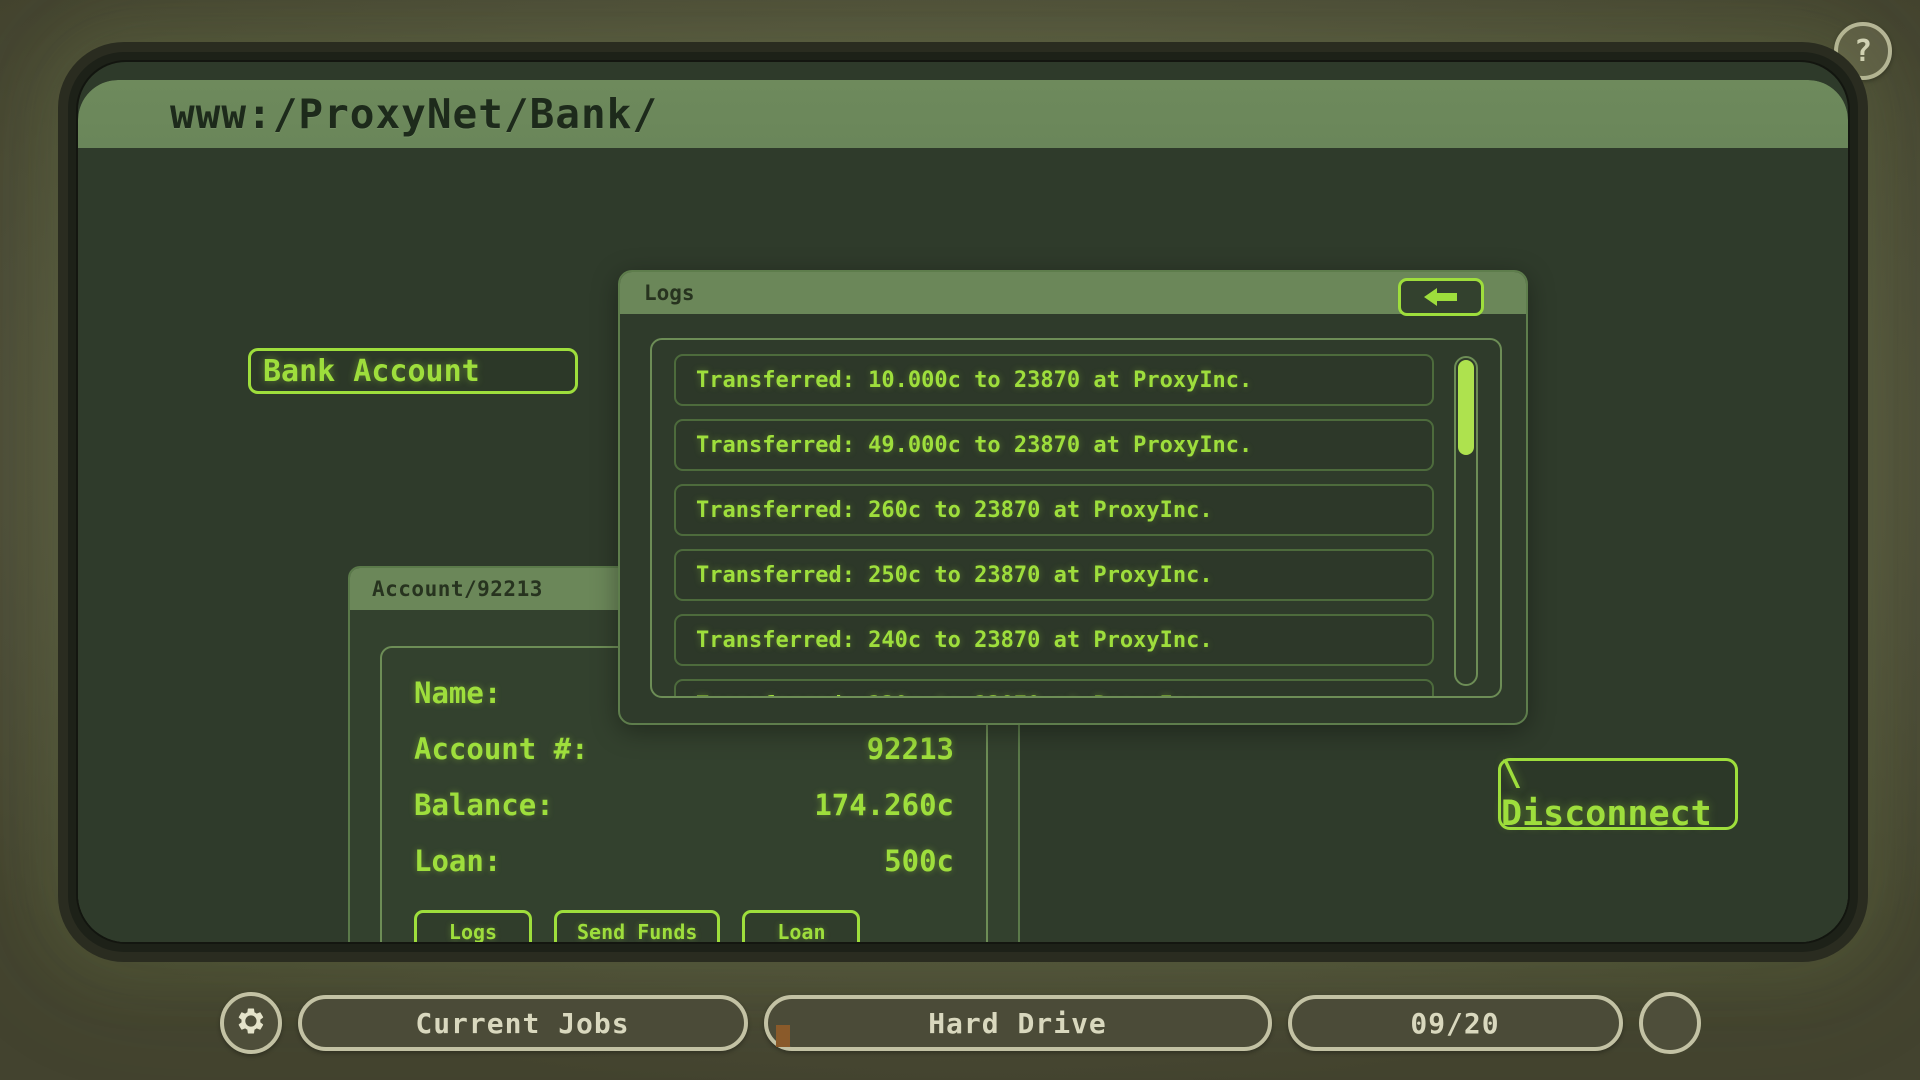 Image resolution: width=1920 pixels, height=1080 pixels. What do you see at coordinates (1863, 51) in the screenshot?
I see `help-icon: ?` at bounding box center [1863, 51].